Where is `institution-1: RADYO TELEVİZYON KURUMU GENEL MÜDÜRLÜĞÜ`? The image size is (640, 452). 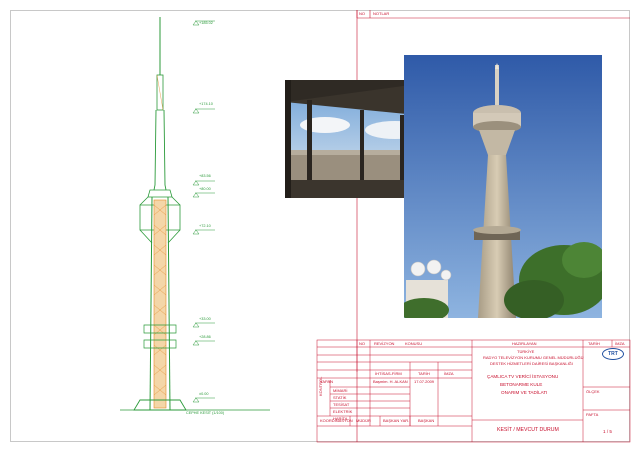 institution-1: RADYO TELEVİZYON KURUMU GENEL MÜDÜRLÜĞÜ is located at coordinates (533, 357).